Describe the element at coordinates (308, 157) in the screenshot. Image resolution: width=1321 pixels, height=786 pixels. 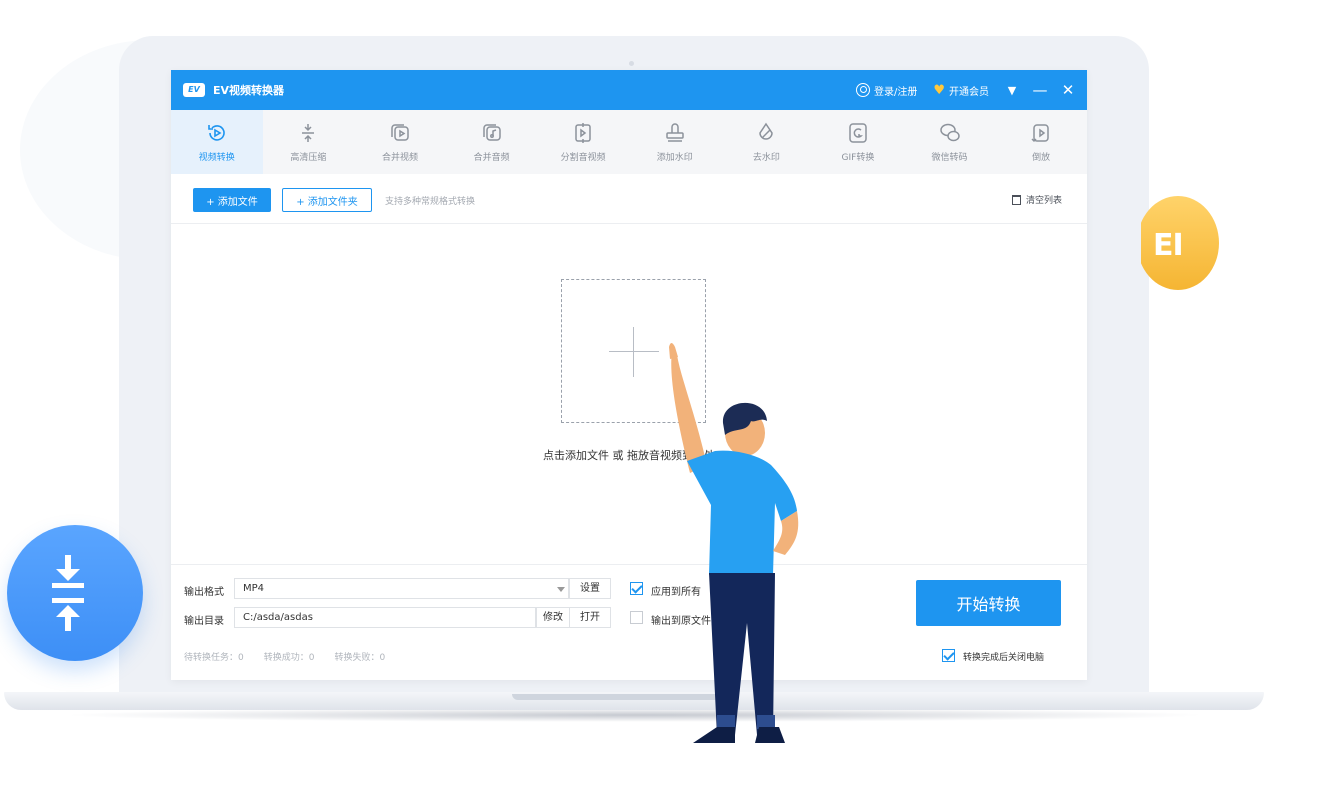
I see `tool-label: 高清压缩` at that location.